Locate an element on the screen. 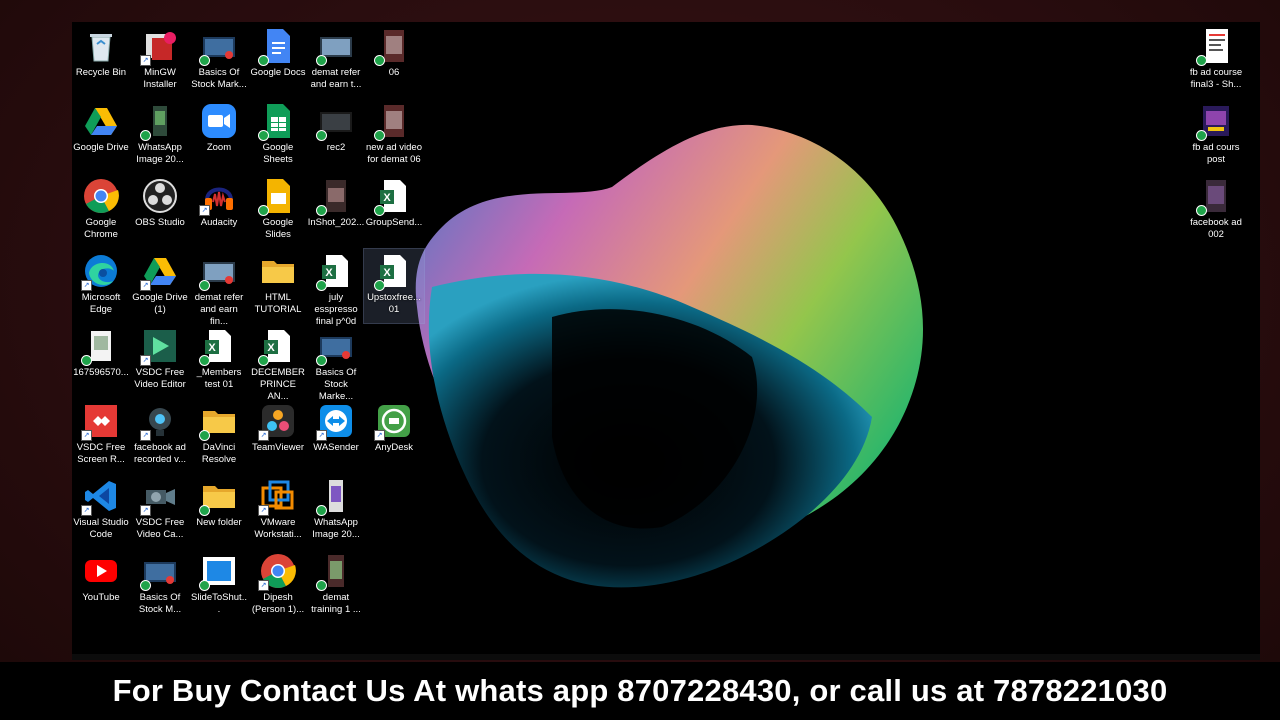 Image resolution: width=1280 pixels, height=720 pixels. desktop-icon-rec2: rec2 is located at coordinates (336, 136).